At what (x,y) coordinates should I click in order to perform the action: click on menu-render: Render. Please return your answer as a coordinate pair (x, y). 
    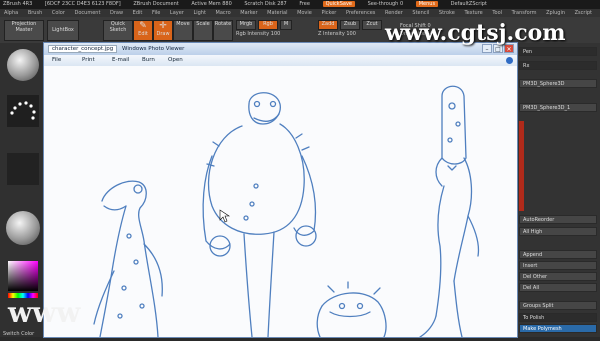
    Looking at the image, I should click on (394, 13).